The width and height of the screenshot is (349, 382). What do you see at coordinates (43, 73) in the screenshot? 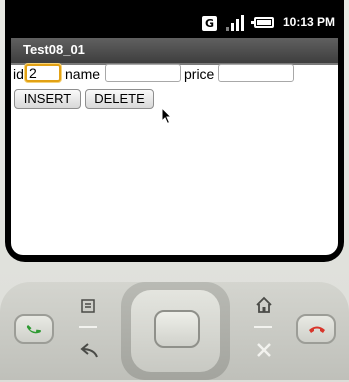
I see `id-input` at bounding box center [43, 73].